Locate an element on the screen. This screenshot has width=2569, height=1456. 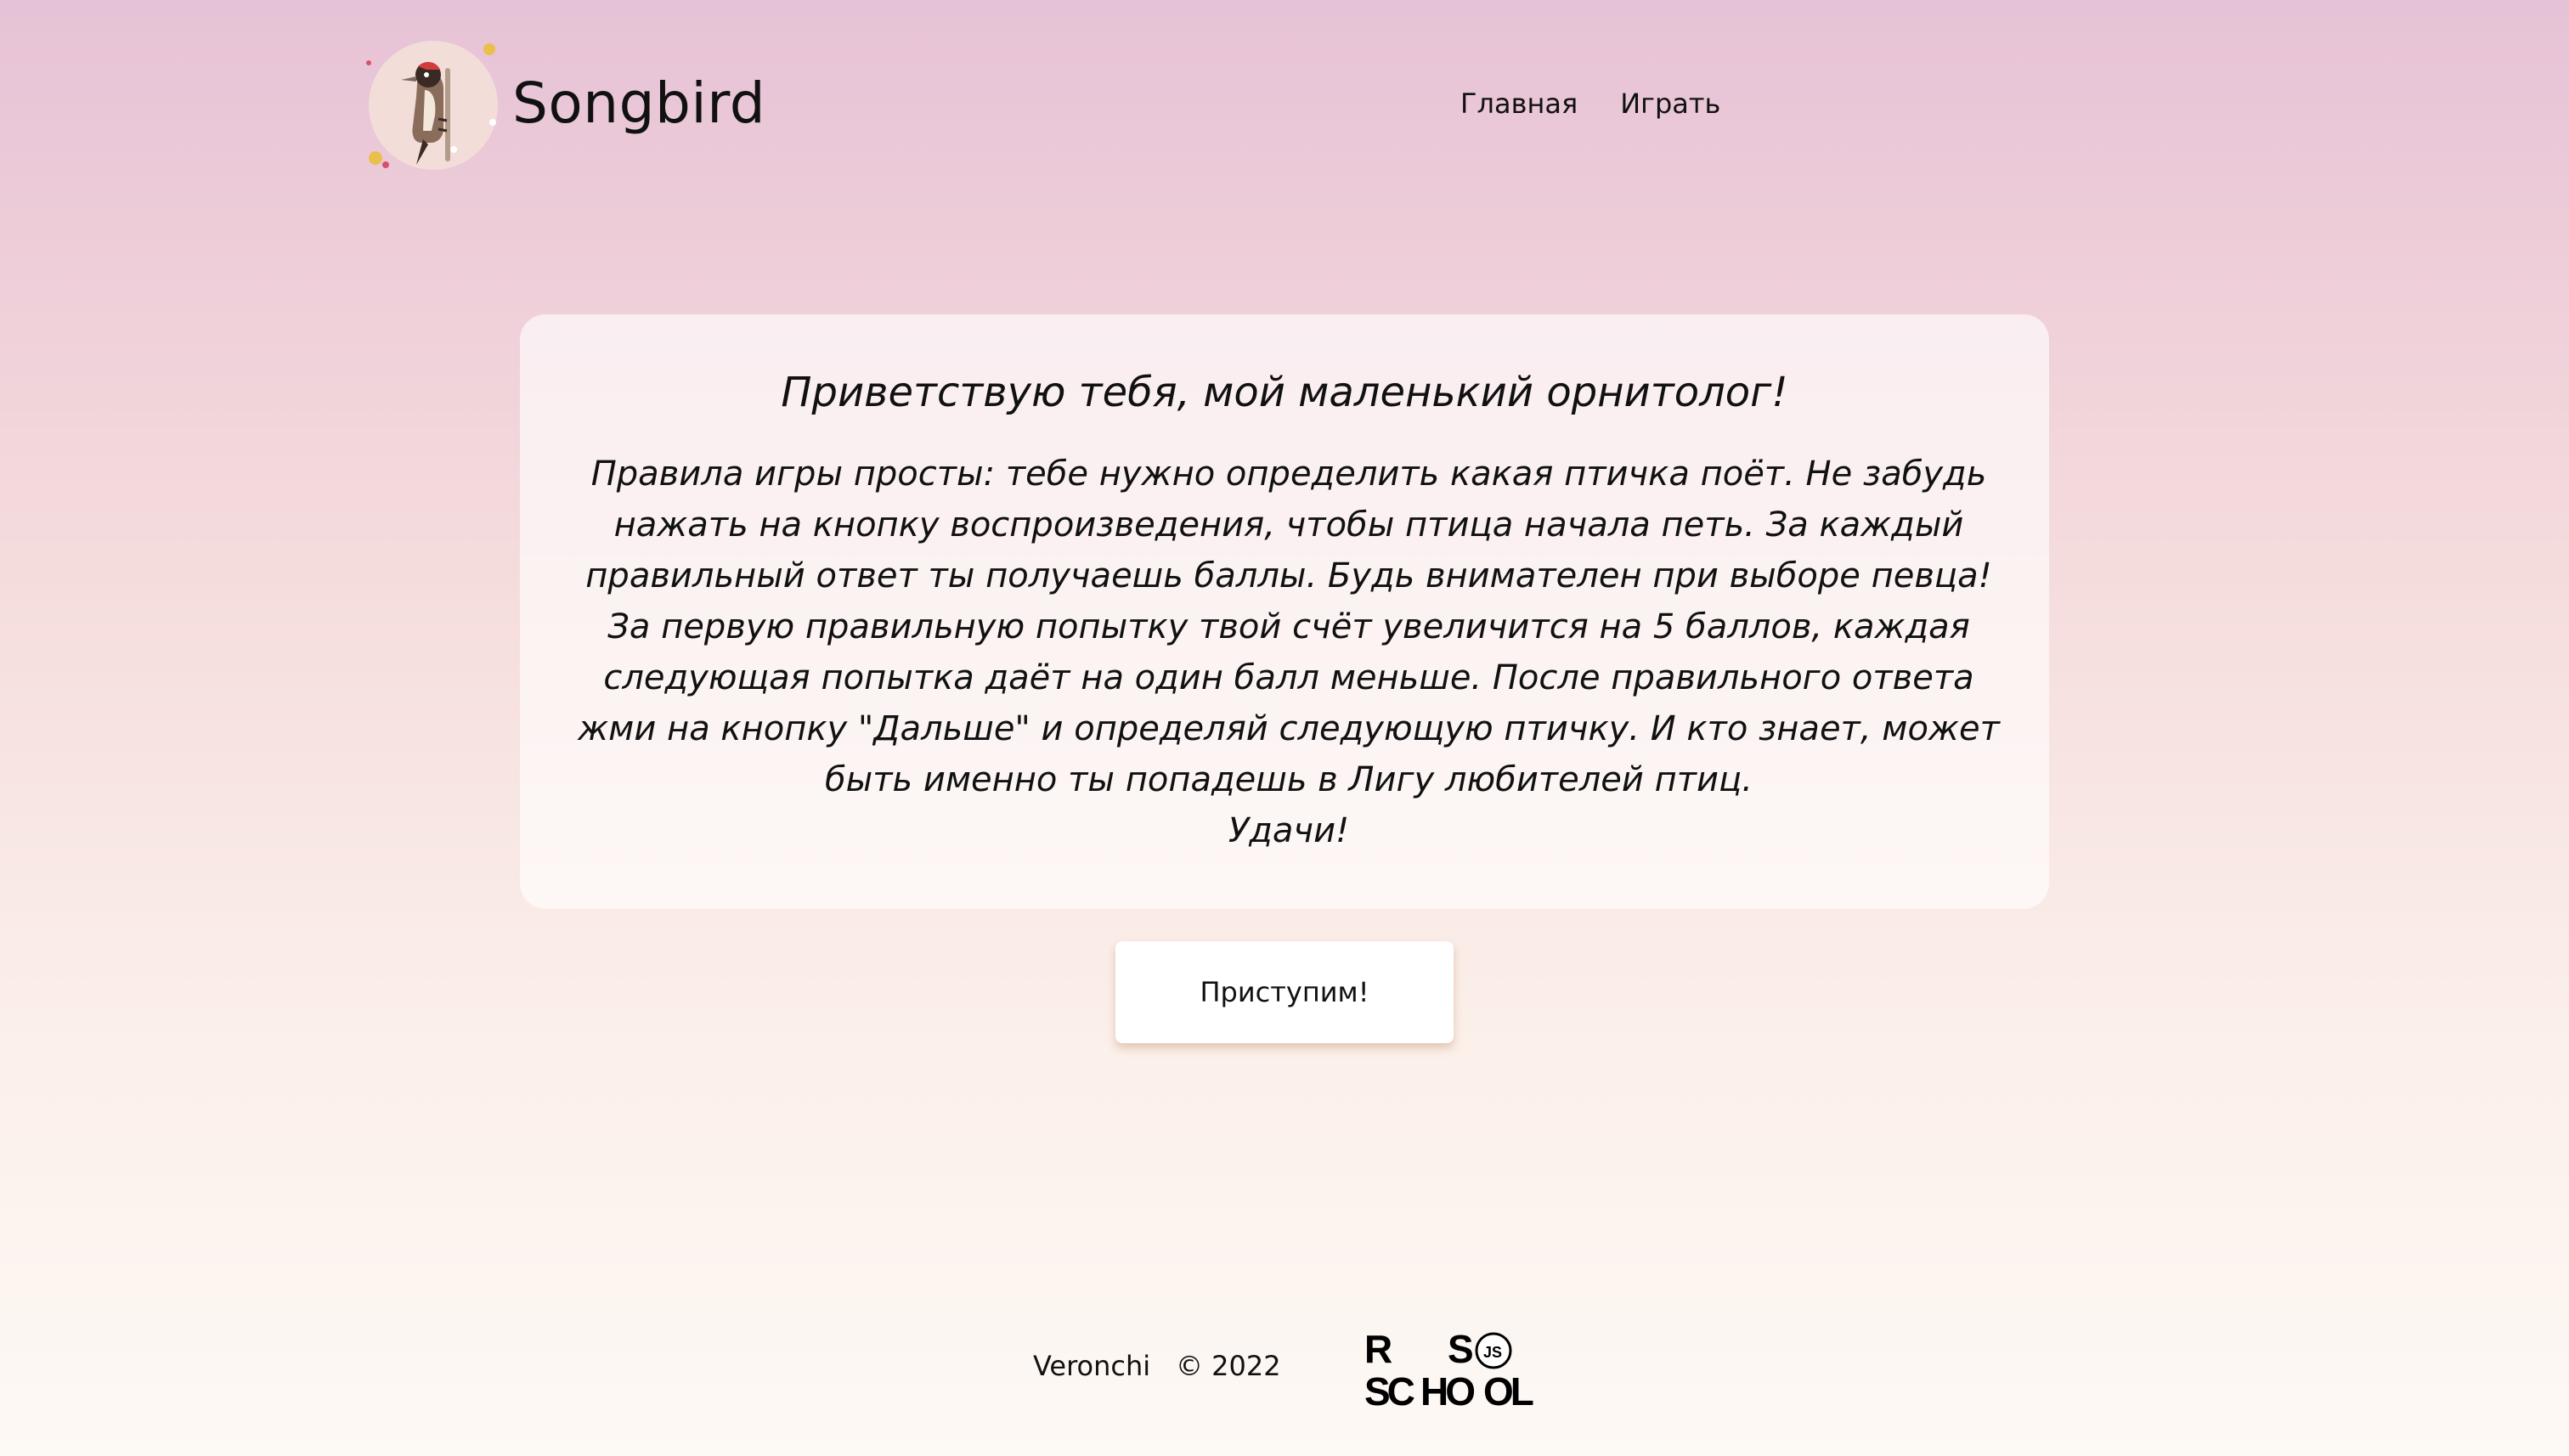
author-link: Veronchi is located at coordinates (1092, 1366).